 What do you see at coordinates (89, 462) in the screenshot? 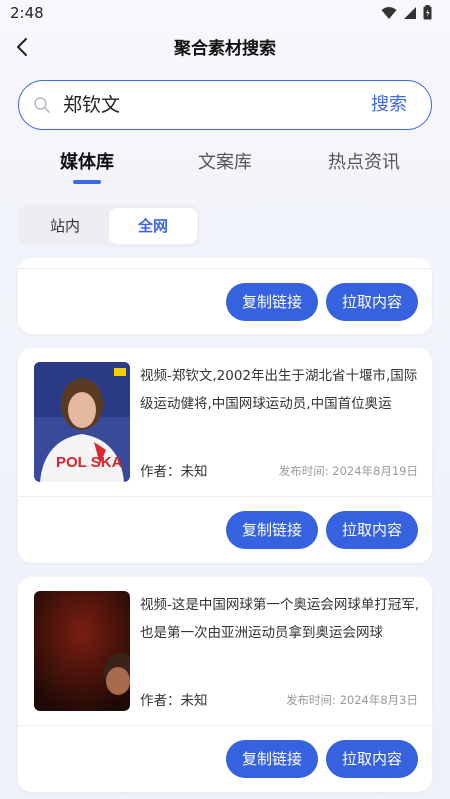
I see `thumbnail-caption: POL SKA` at bounding box center [89, 462].